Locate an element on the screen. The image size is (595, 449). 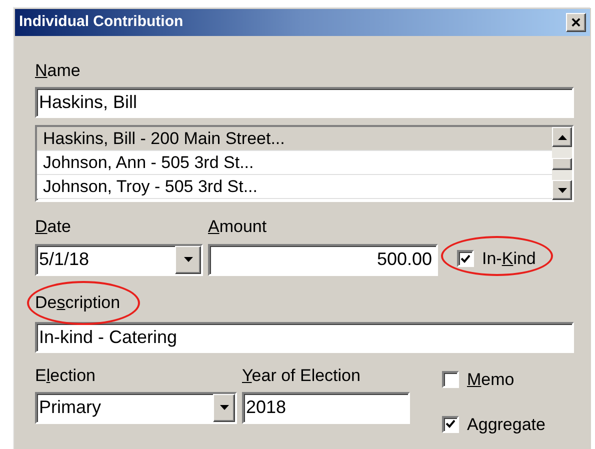
scroll-up-button is located at coordinates (562, 137).